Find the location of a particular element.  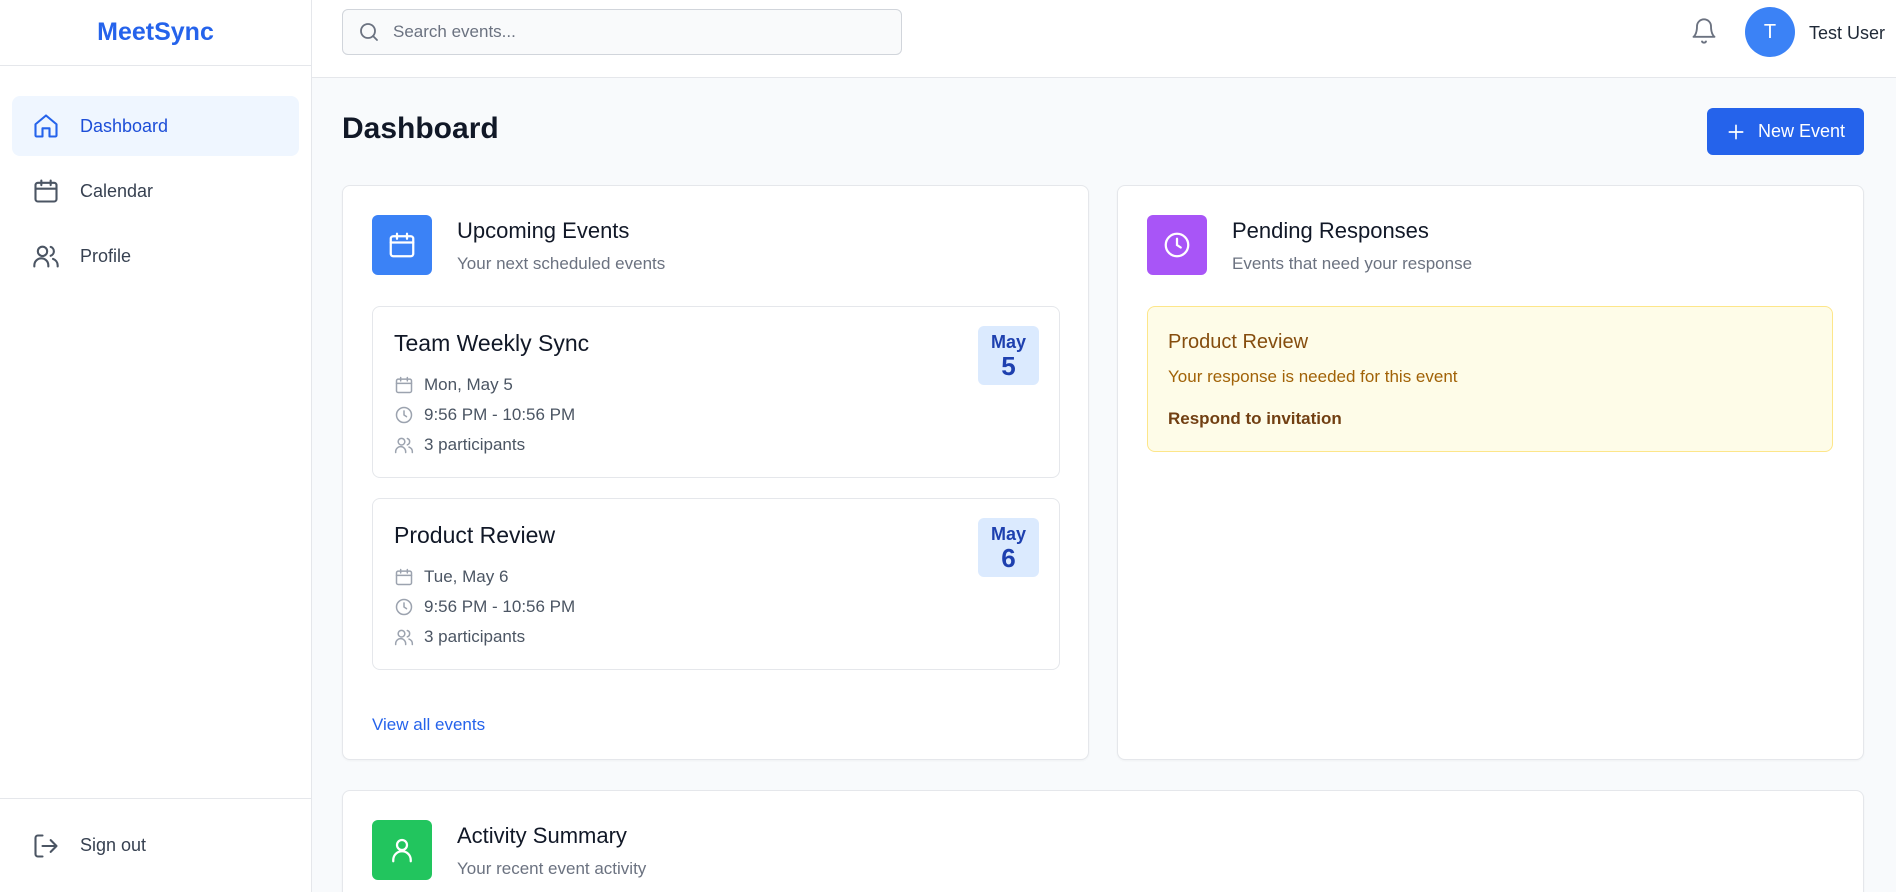

search-box is located at coordinates (622, 32).